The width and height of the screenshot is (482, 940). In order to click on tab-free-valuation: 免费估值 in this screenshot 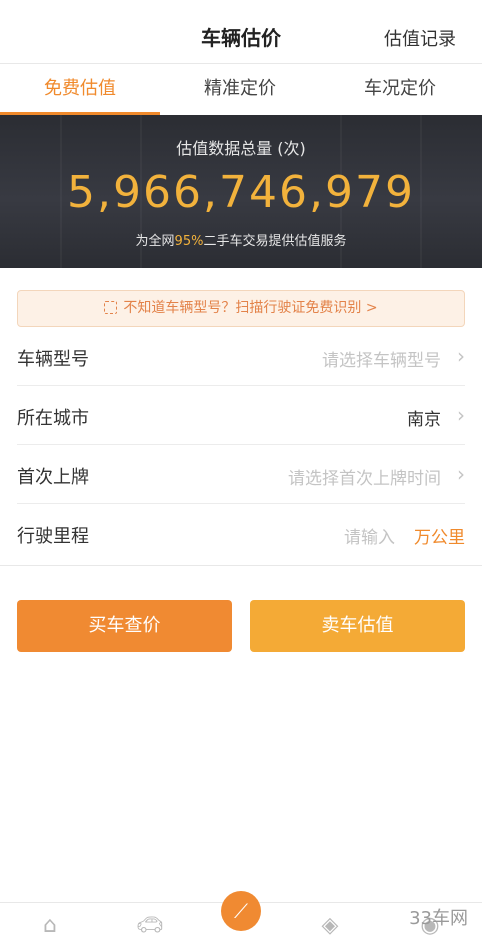, I will do `click(80, 89)`.